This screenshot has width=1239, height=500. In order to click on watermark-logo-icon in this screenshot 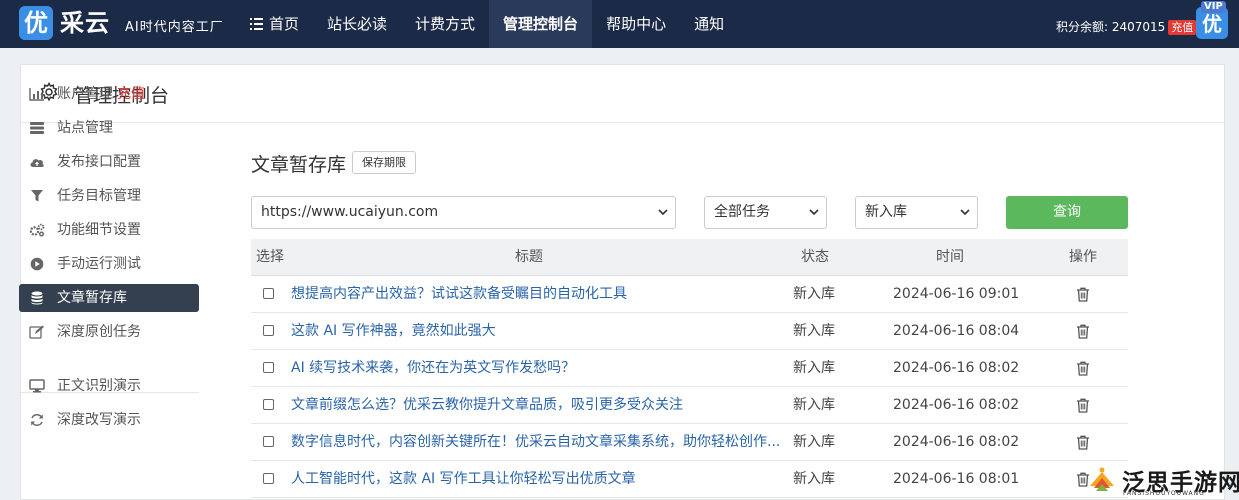, I will do `click(1102, 479)`.